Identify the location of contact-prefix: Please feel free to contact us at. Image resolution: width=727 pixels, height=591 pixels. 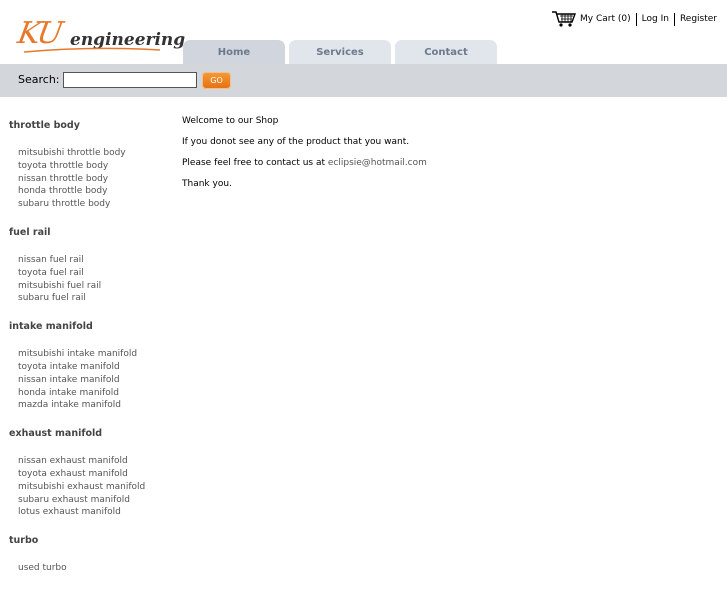
(255, 163).